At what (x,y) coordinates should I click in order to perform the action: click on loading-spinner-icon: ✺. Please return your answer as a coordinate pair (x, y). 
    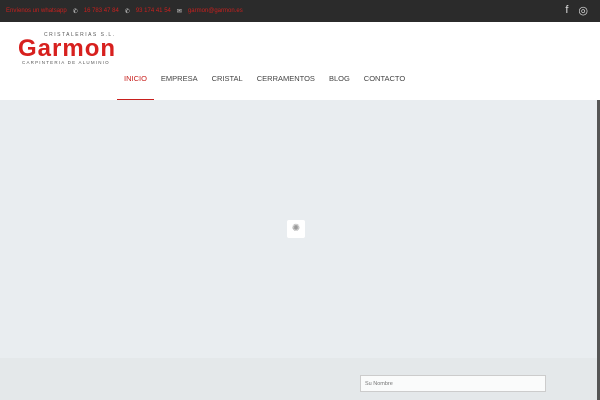
    Looking at the image, I should click on (296, 229).